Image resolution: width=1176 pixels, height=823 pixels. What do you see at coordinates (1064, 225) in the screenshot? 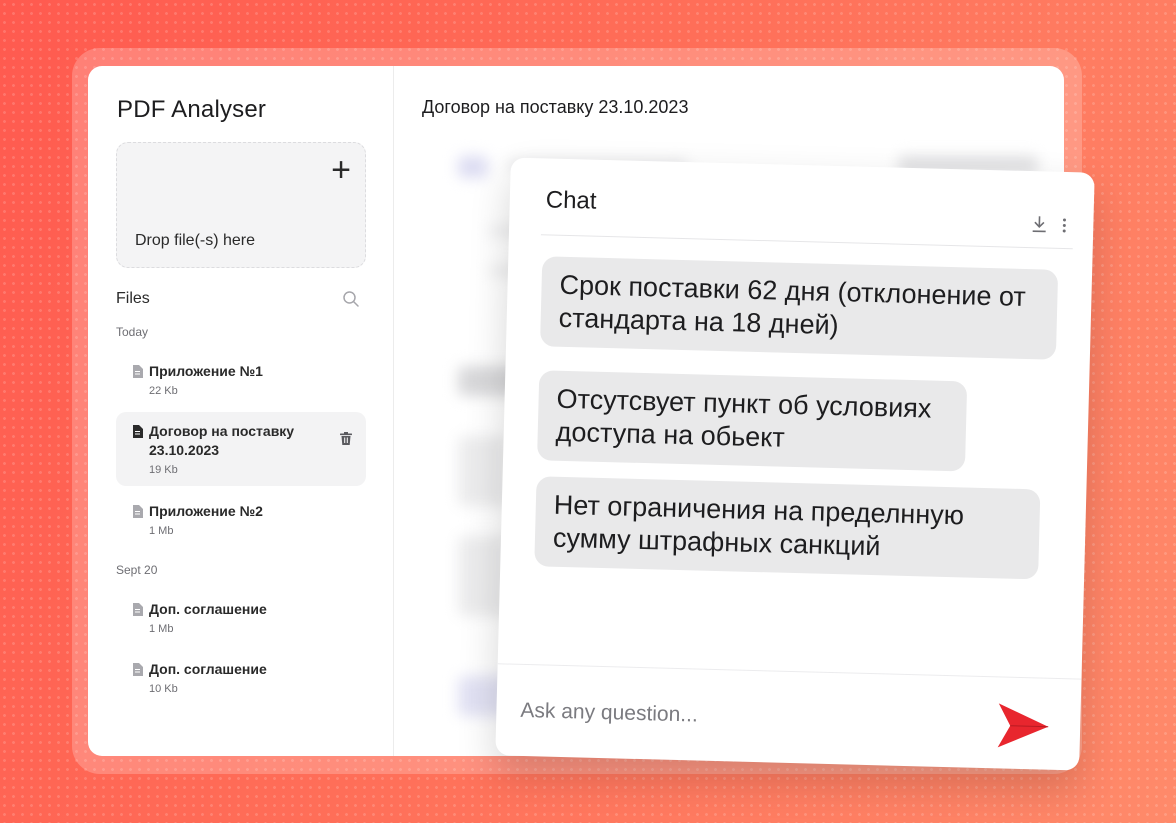
I see `more-vertical-icon` at bounding box center [1064, 225].